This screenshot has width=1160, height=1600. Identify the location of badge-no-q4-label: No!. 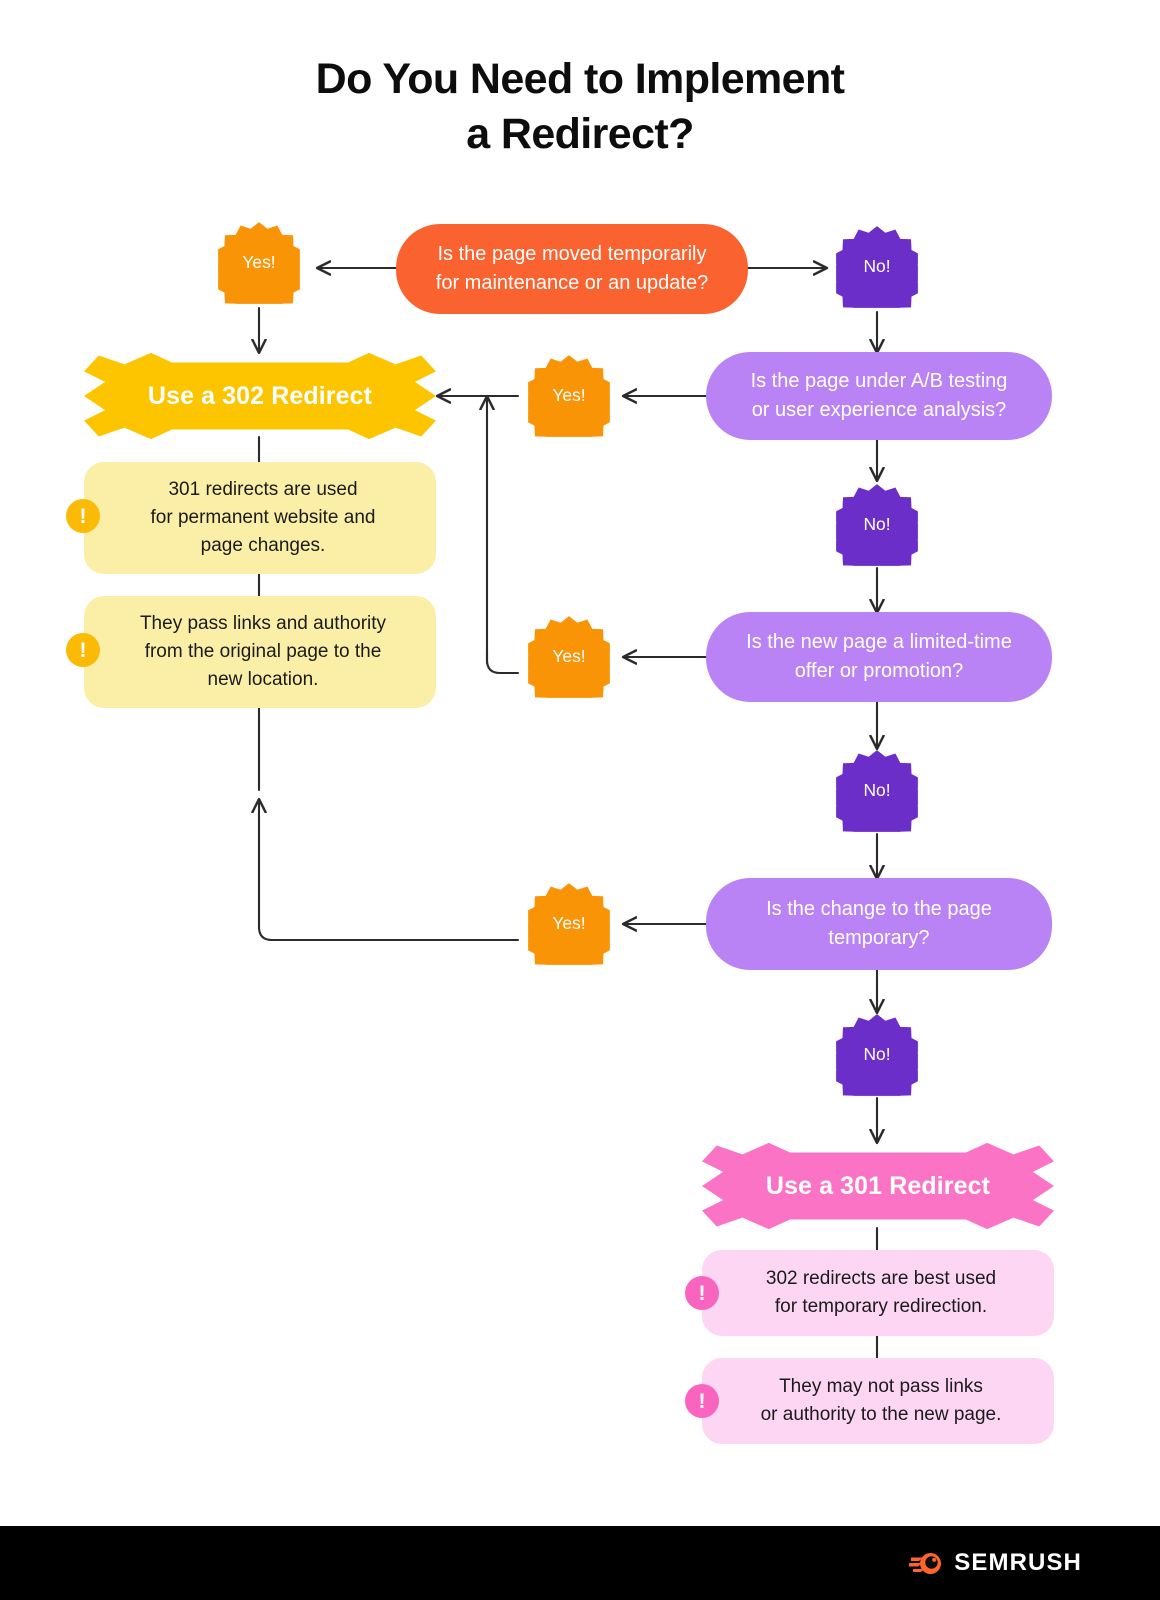
(877, 1054).